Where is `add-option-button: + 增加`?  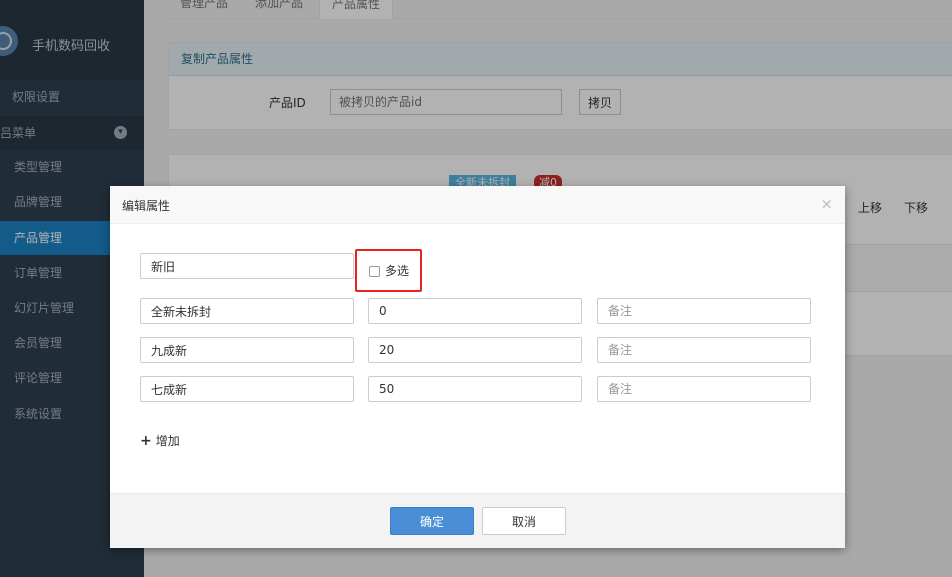 add-option-button: + 增加 is located at coordinates (160, 440).